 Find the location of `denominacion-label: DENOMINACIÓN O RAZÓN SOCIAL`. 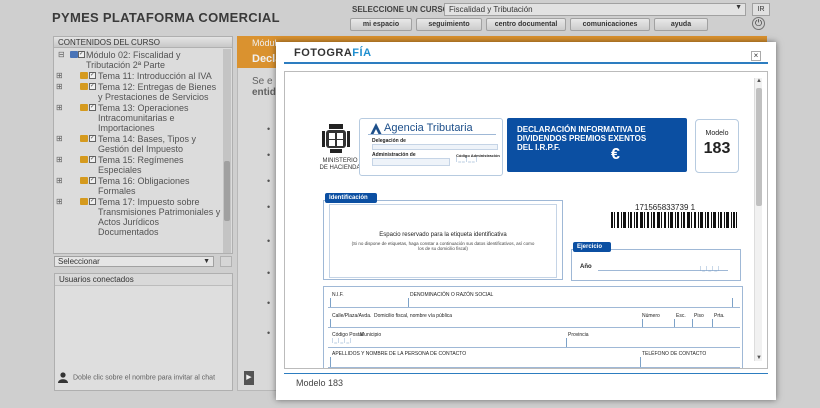

denominacion-label: DENOMINACIÓN O RAZÓN SOCIAL is located at coordinates (452, 295).